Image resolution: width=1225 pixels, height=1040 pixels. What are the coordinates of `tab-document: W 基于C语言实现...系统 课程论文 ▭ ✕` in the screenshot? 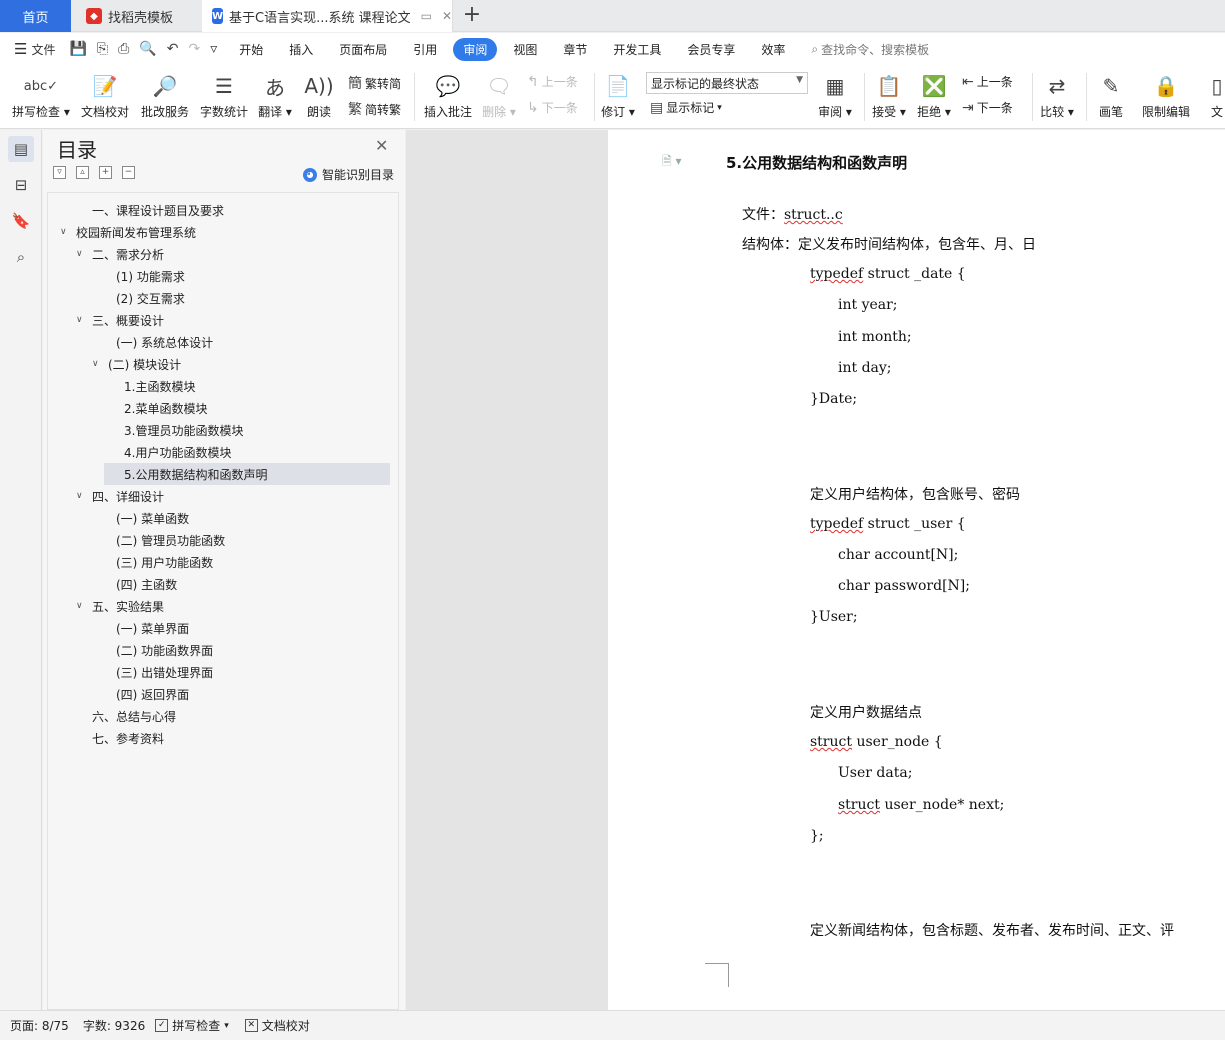 It's located at (327, 16).